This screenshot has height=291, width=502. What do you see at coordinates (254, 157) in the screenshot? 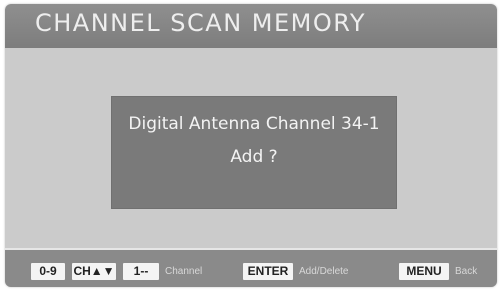
I see `dialog-add-prompt: Add ?` at bounding box center [254, 157].